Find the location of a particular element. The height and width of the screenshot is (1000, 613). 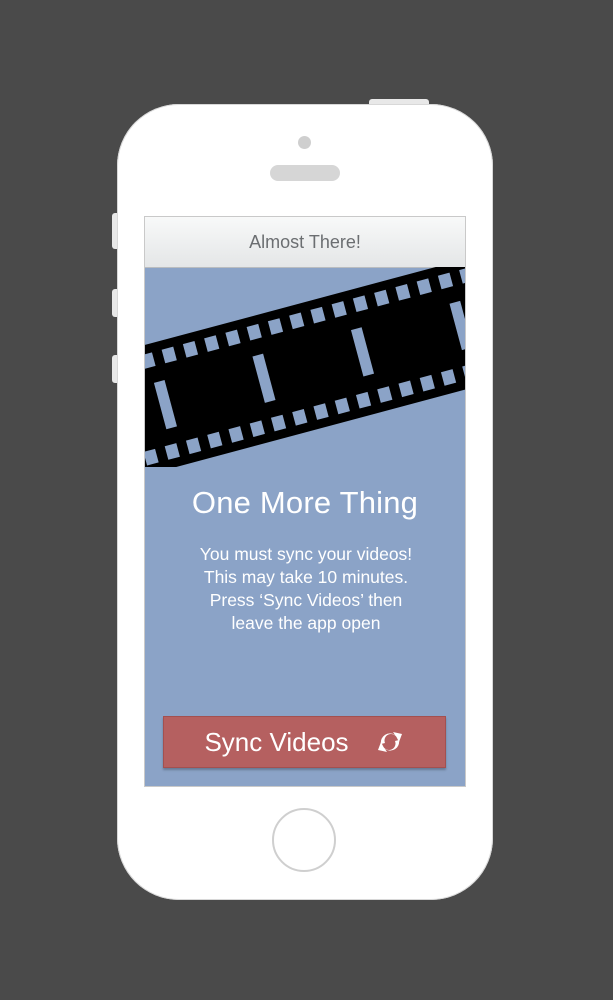

message-line: Press ‘Sync Videos’ then is located at coordinates (306, 600).